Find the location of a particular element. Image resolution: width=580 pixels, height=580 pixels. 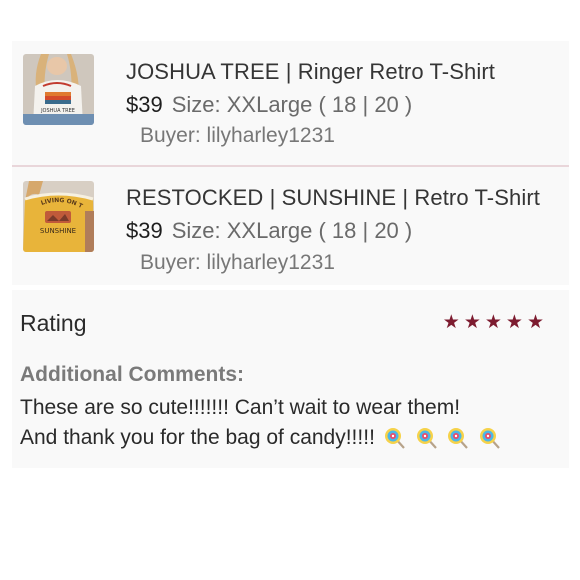

star-rating: ★ ★ ★ ★ ★ is located at coordinates (493, 322).